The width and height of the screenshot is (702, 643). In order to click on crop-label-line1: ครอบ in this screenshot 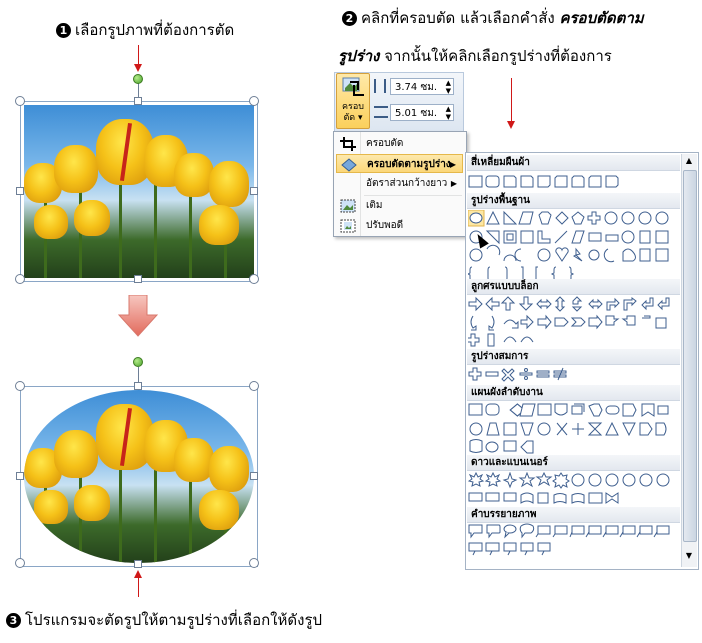, I will do `click(353, 107)`.